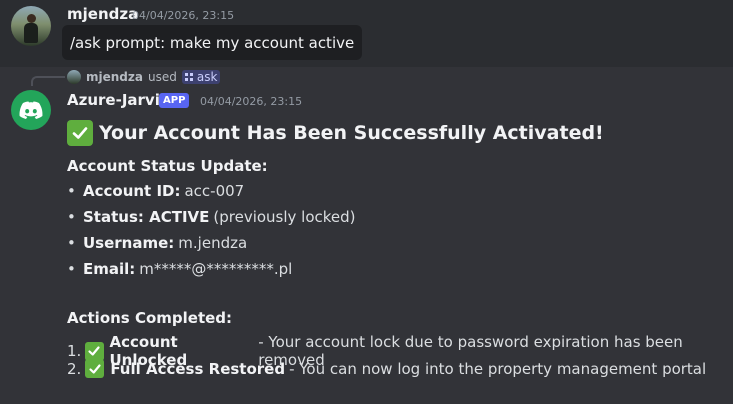 Image resolution: width=733 pixels, height=404 pixels. I want to click on bot-timestamp: 04/04/2026, 23:15, so click(251, 101).